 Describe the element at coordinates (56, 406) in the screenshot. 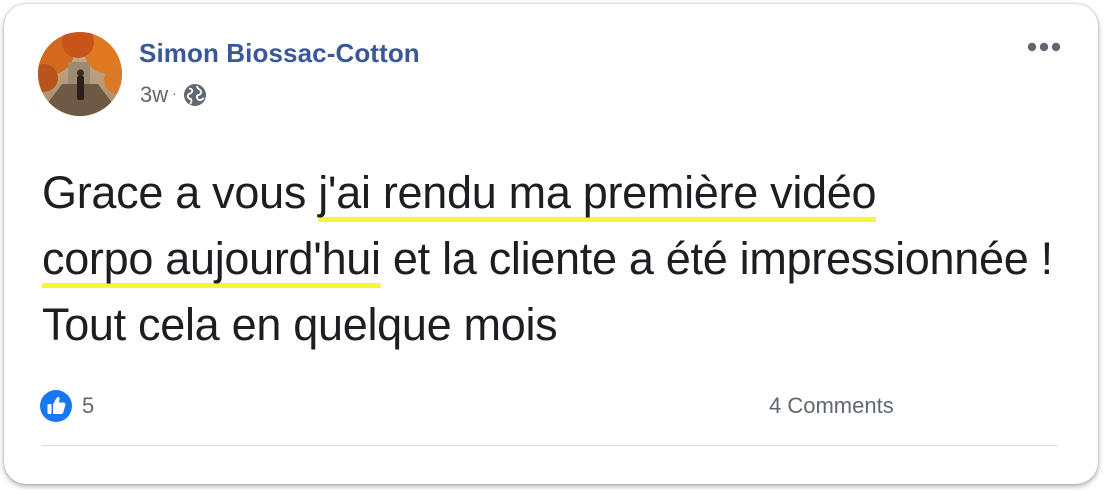

I see `like-icon` at that location.